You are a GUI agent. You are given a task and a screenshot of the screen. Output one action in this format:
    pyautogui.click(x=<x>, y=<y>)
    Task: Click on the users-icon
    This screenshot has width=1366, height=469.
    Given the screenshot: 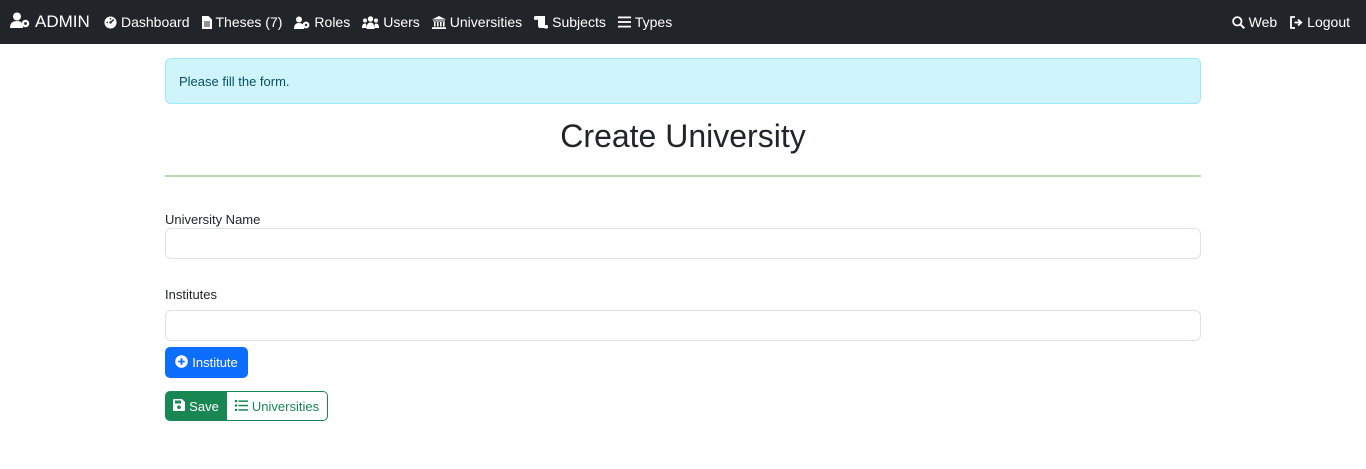 What is the action you would take?
    pyautogui.click(x=371, y=22)
    